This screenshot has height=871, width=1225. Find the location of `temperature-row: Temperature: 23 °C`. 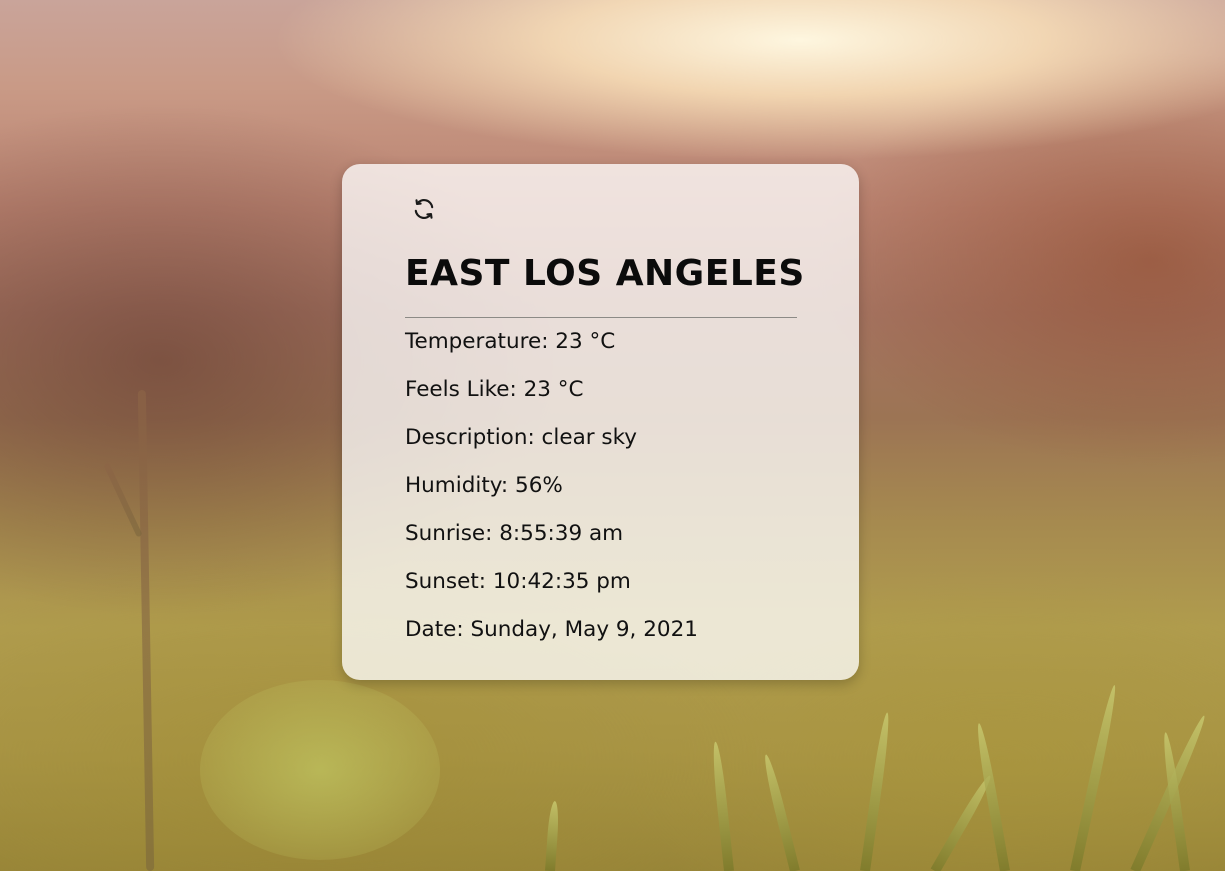

temperature-row: Temperature: 23 °C is located at coordinates (551, 350).